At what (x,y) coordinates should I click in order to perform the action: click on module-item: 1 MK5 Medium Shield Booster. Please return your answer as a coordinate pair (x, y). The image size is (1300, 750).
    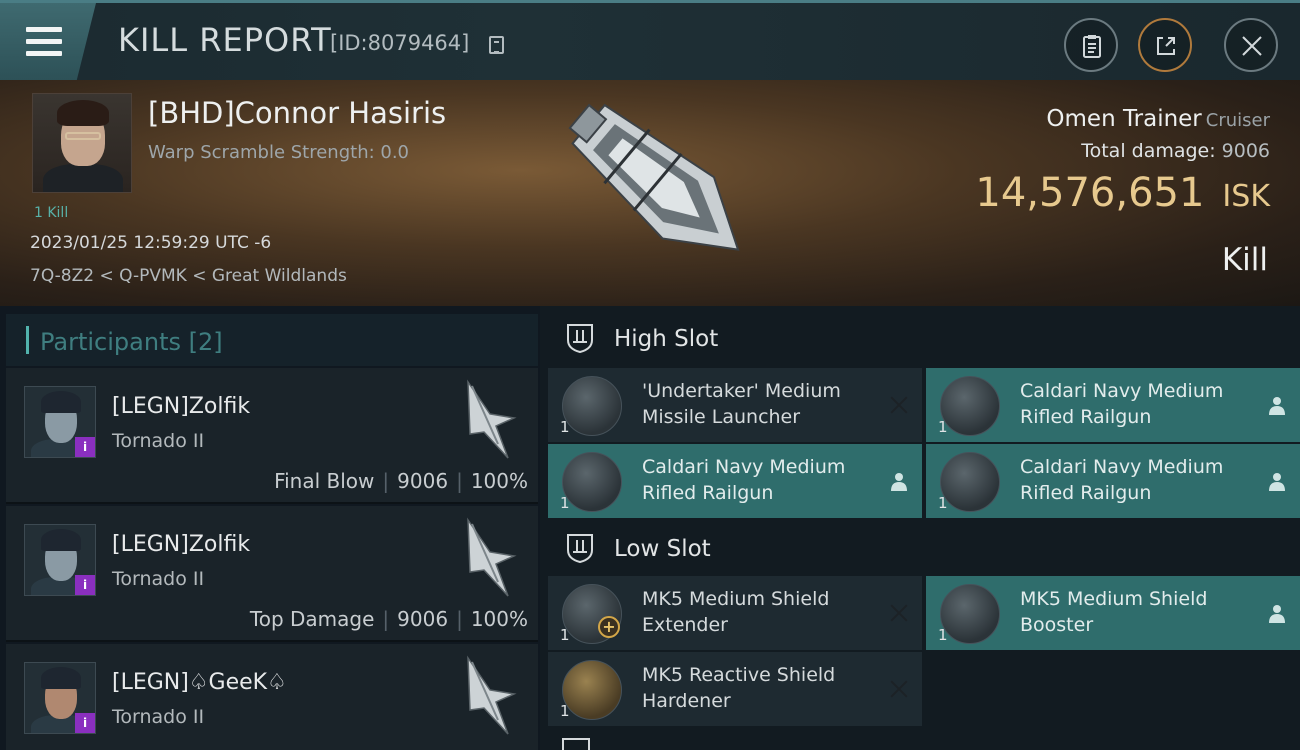
    Looking at the image, I should click on (1113, 613).